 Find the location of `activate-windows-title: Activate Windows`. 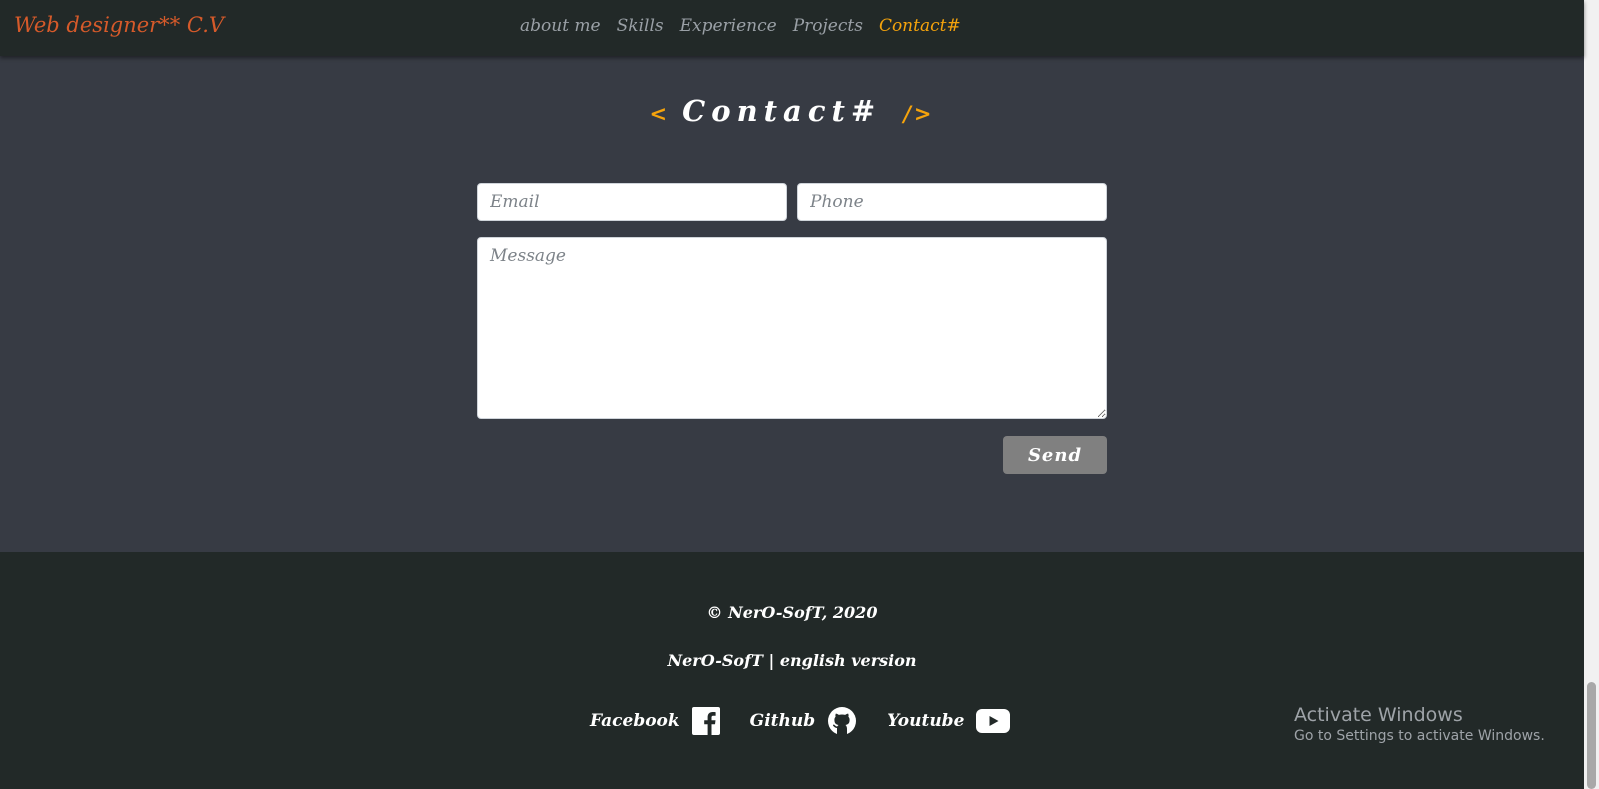

activate-windows-title: Activate Windows is located at coordinates (1378, 715).